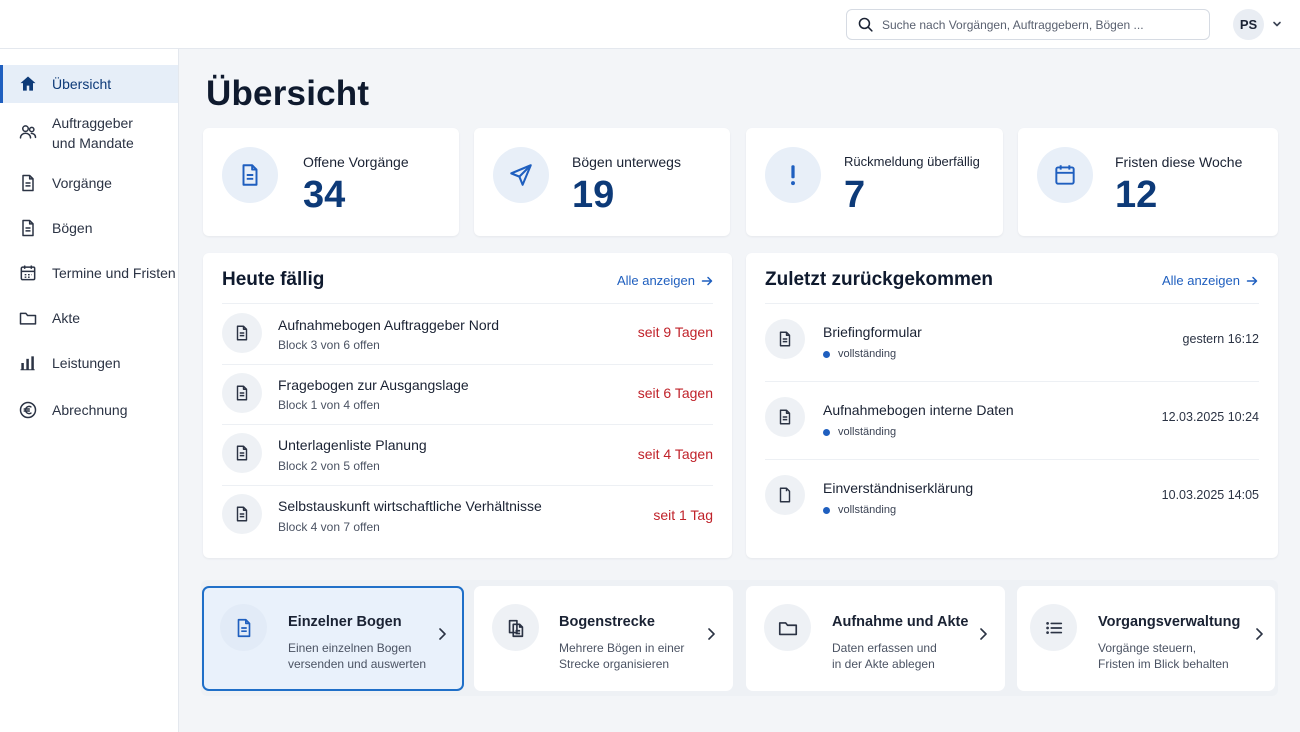 Image resolution: width=1300 pixels, height=732 pixels. I want to click on users-icon, so click(28, 132).